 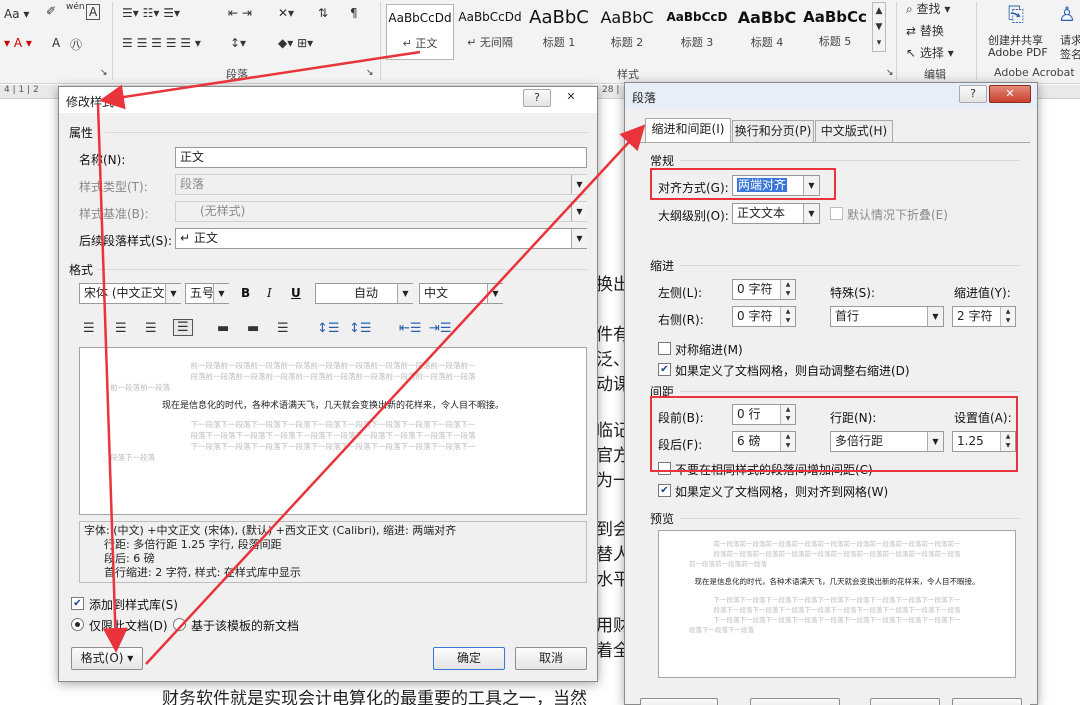 What do you see at coordinates (323, 13) in the screenshot?
I see `sort-icon: ⇅` at bounding box center [323, 13].